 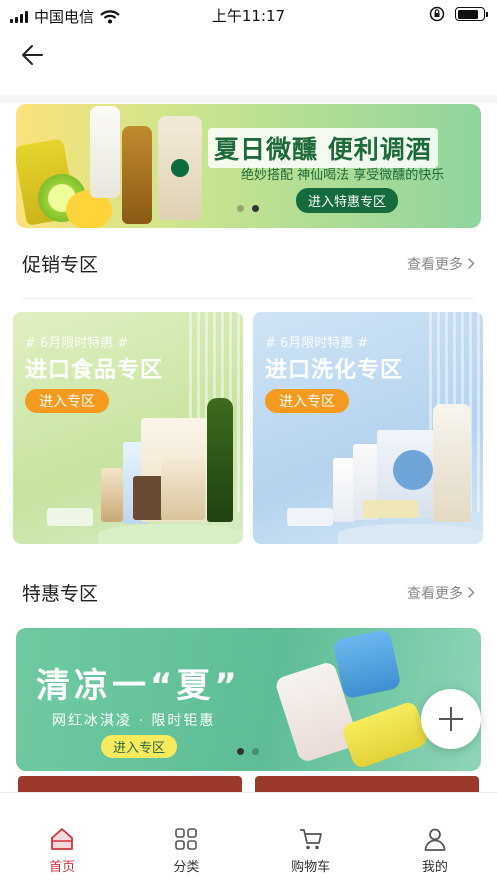 What do you see at coordinates (180, 168) in the screenshot?
I see `starbucks-logo-image` at bounding box center [180, 168].